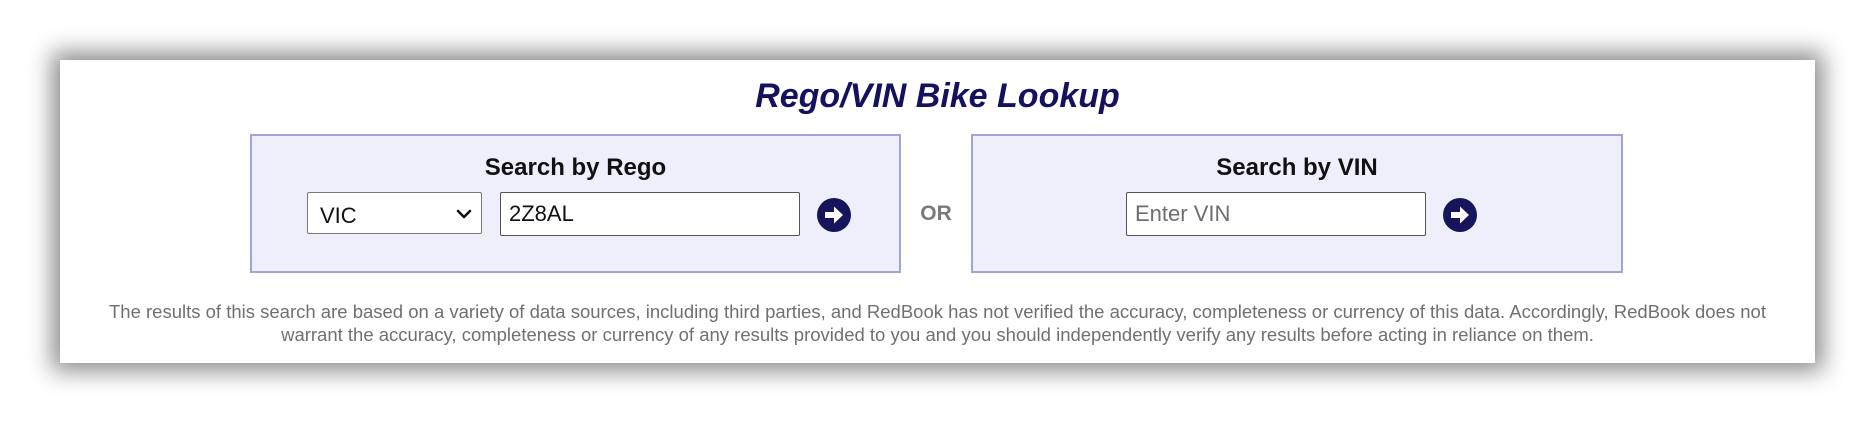 The image size is (1876, 423). What do you see at coordinates (338, 215) in the screenshot?
I see `state-select-value: VIC` at bounding box center [338, 215].